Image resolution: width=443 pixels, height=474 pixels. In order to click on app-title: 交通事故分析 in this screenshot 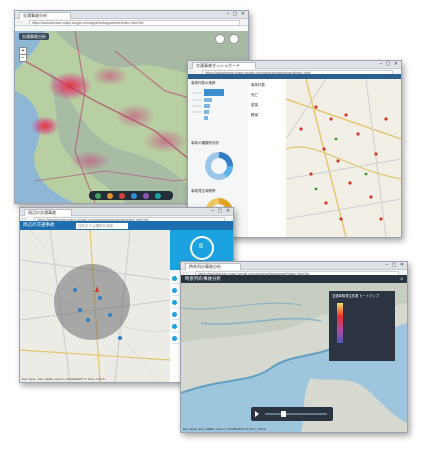, I will do `click(34, 36)`.